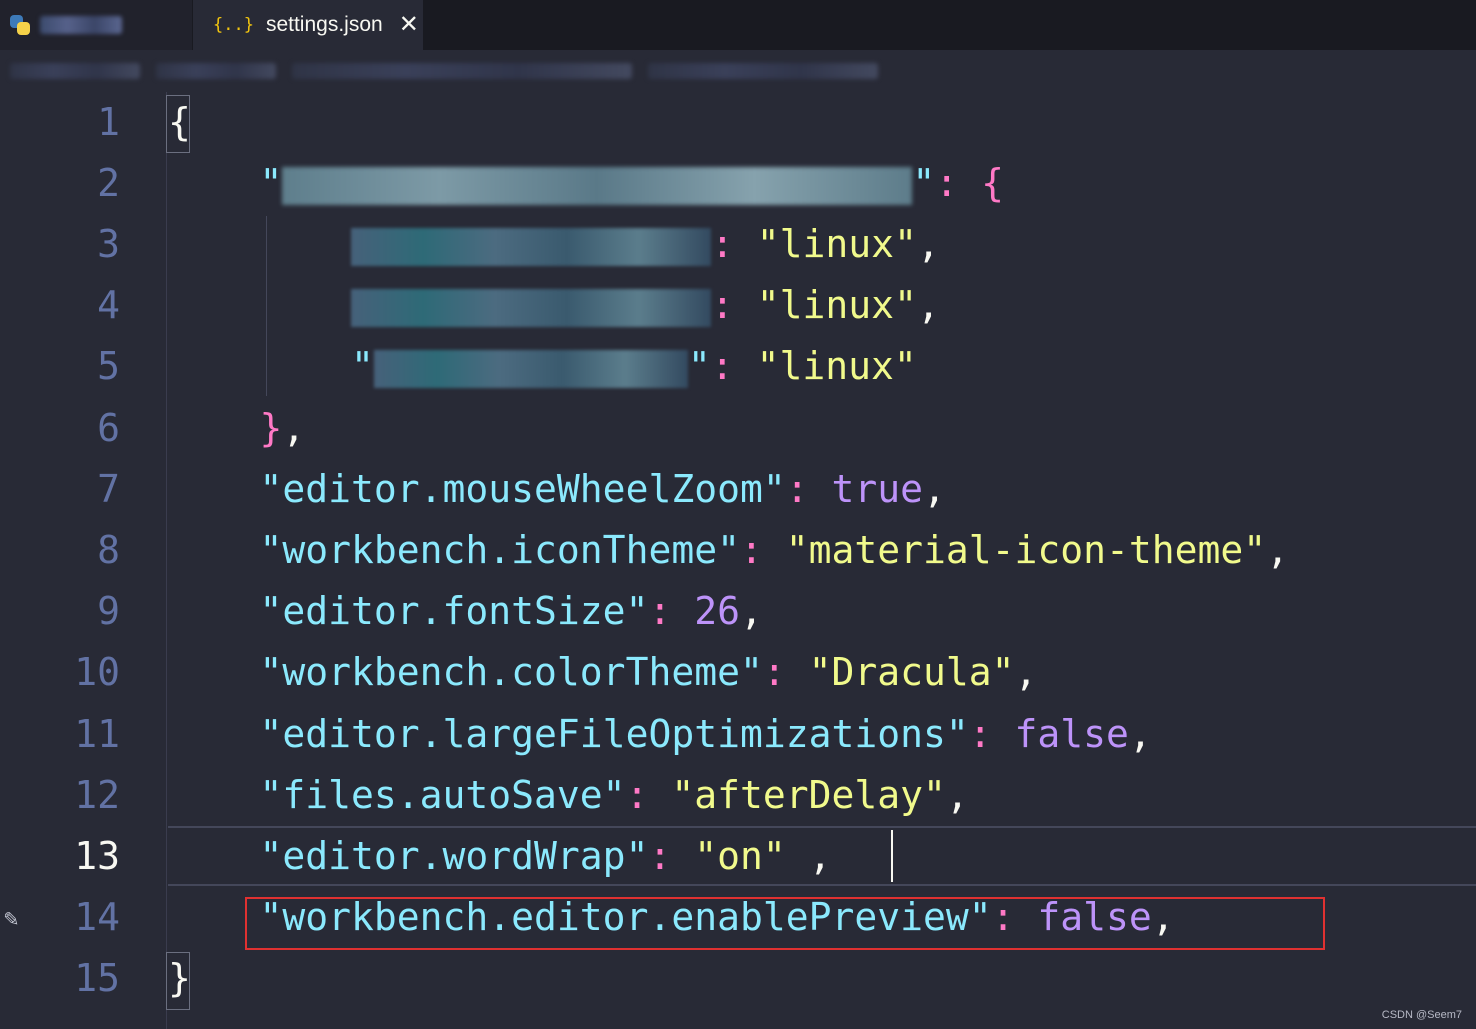 This screenshot has height=1029, width=1476. Describe the element at coordinates (1071, 734) in the screenshot. I see `boolean-value: false` at that location.